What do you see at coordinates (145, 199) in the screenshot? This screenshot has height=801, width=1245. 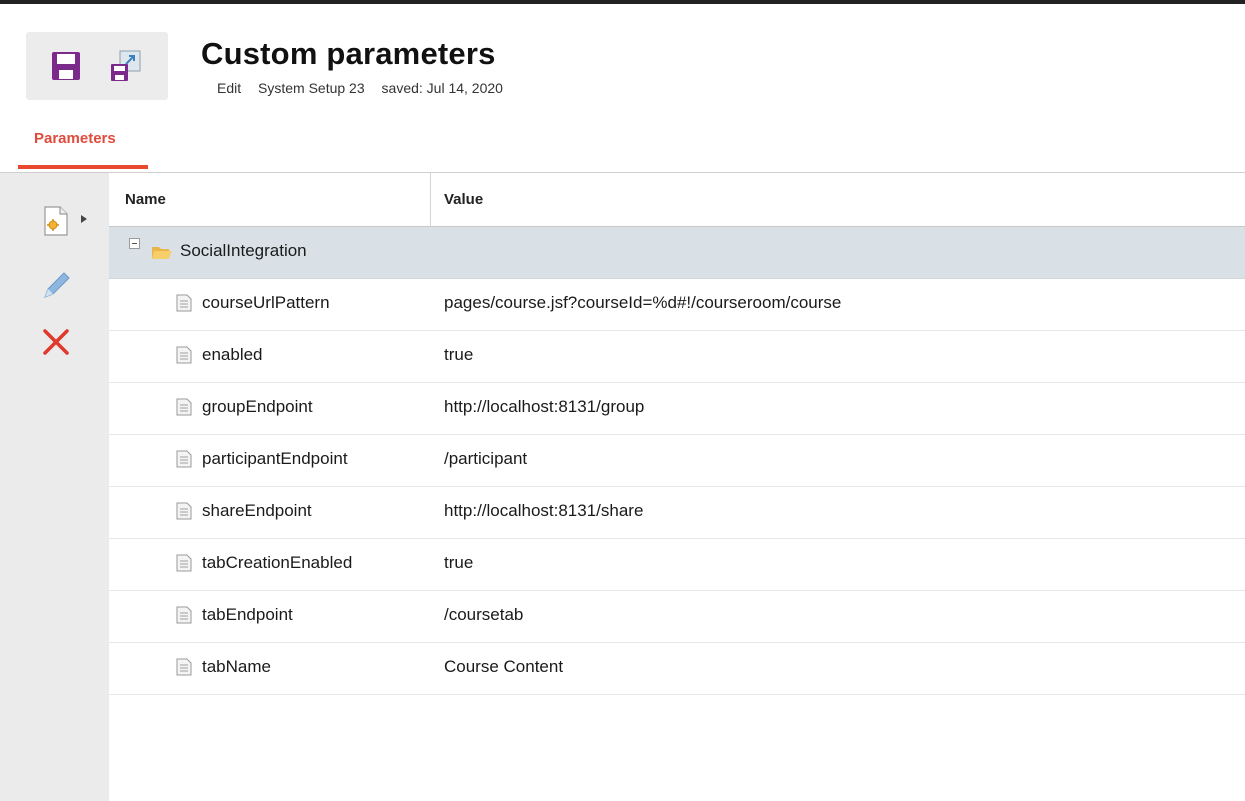 I see `column-header-name: Name` at bounding box center [145, 199].